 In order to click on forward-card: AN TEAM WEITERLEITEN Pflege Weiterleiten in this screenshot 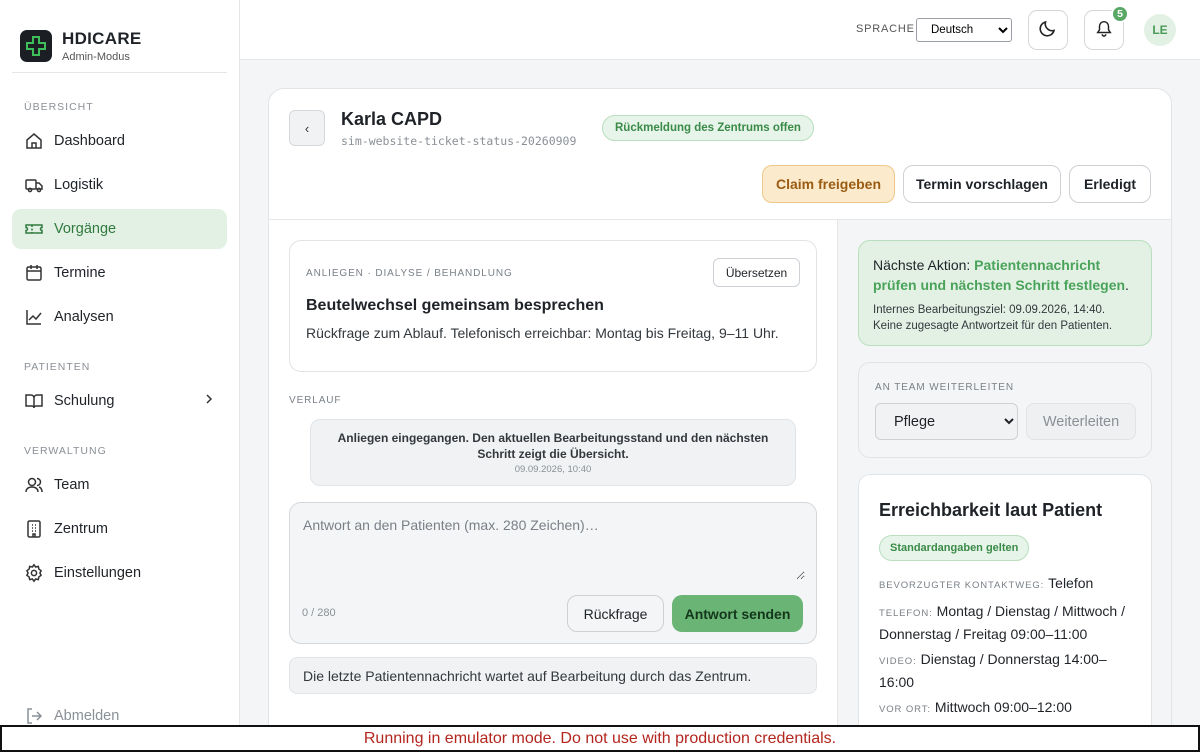, I will do `click(1005, 410)`.